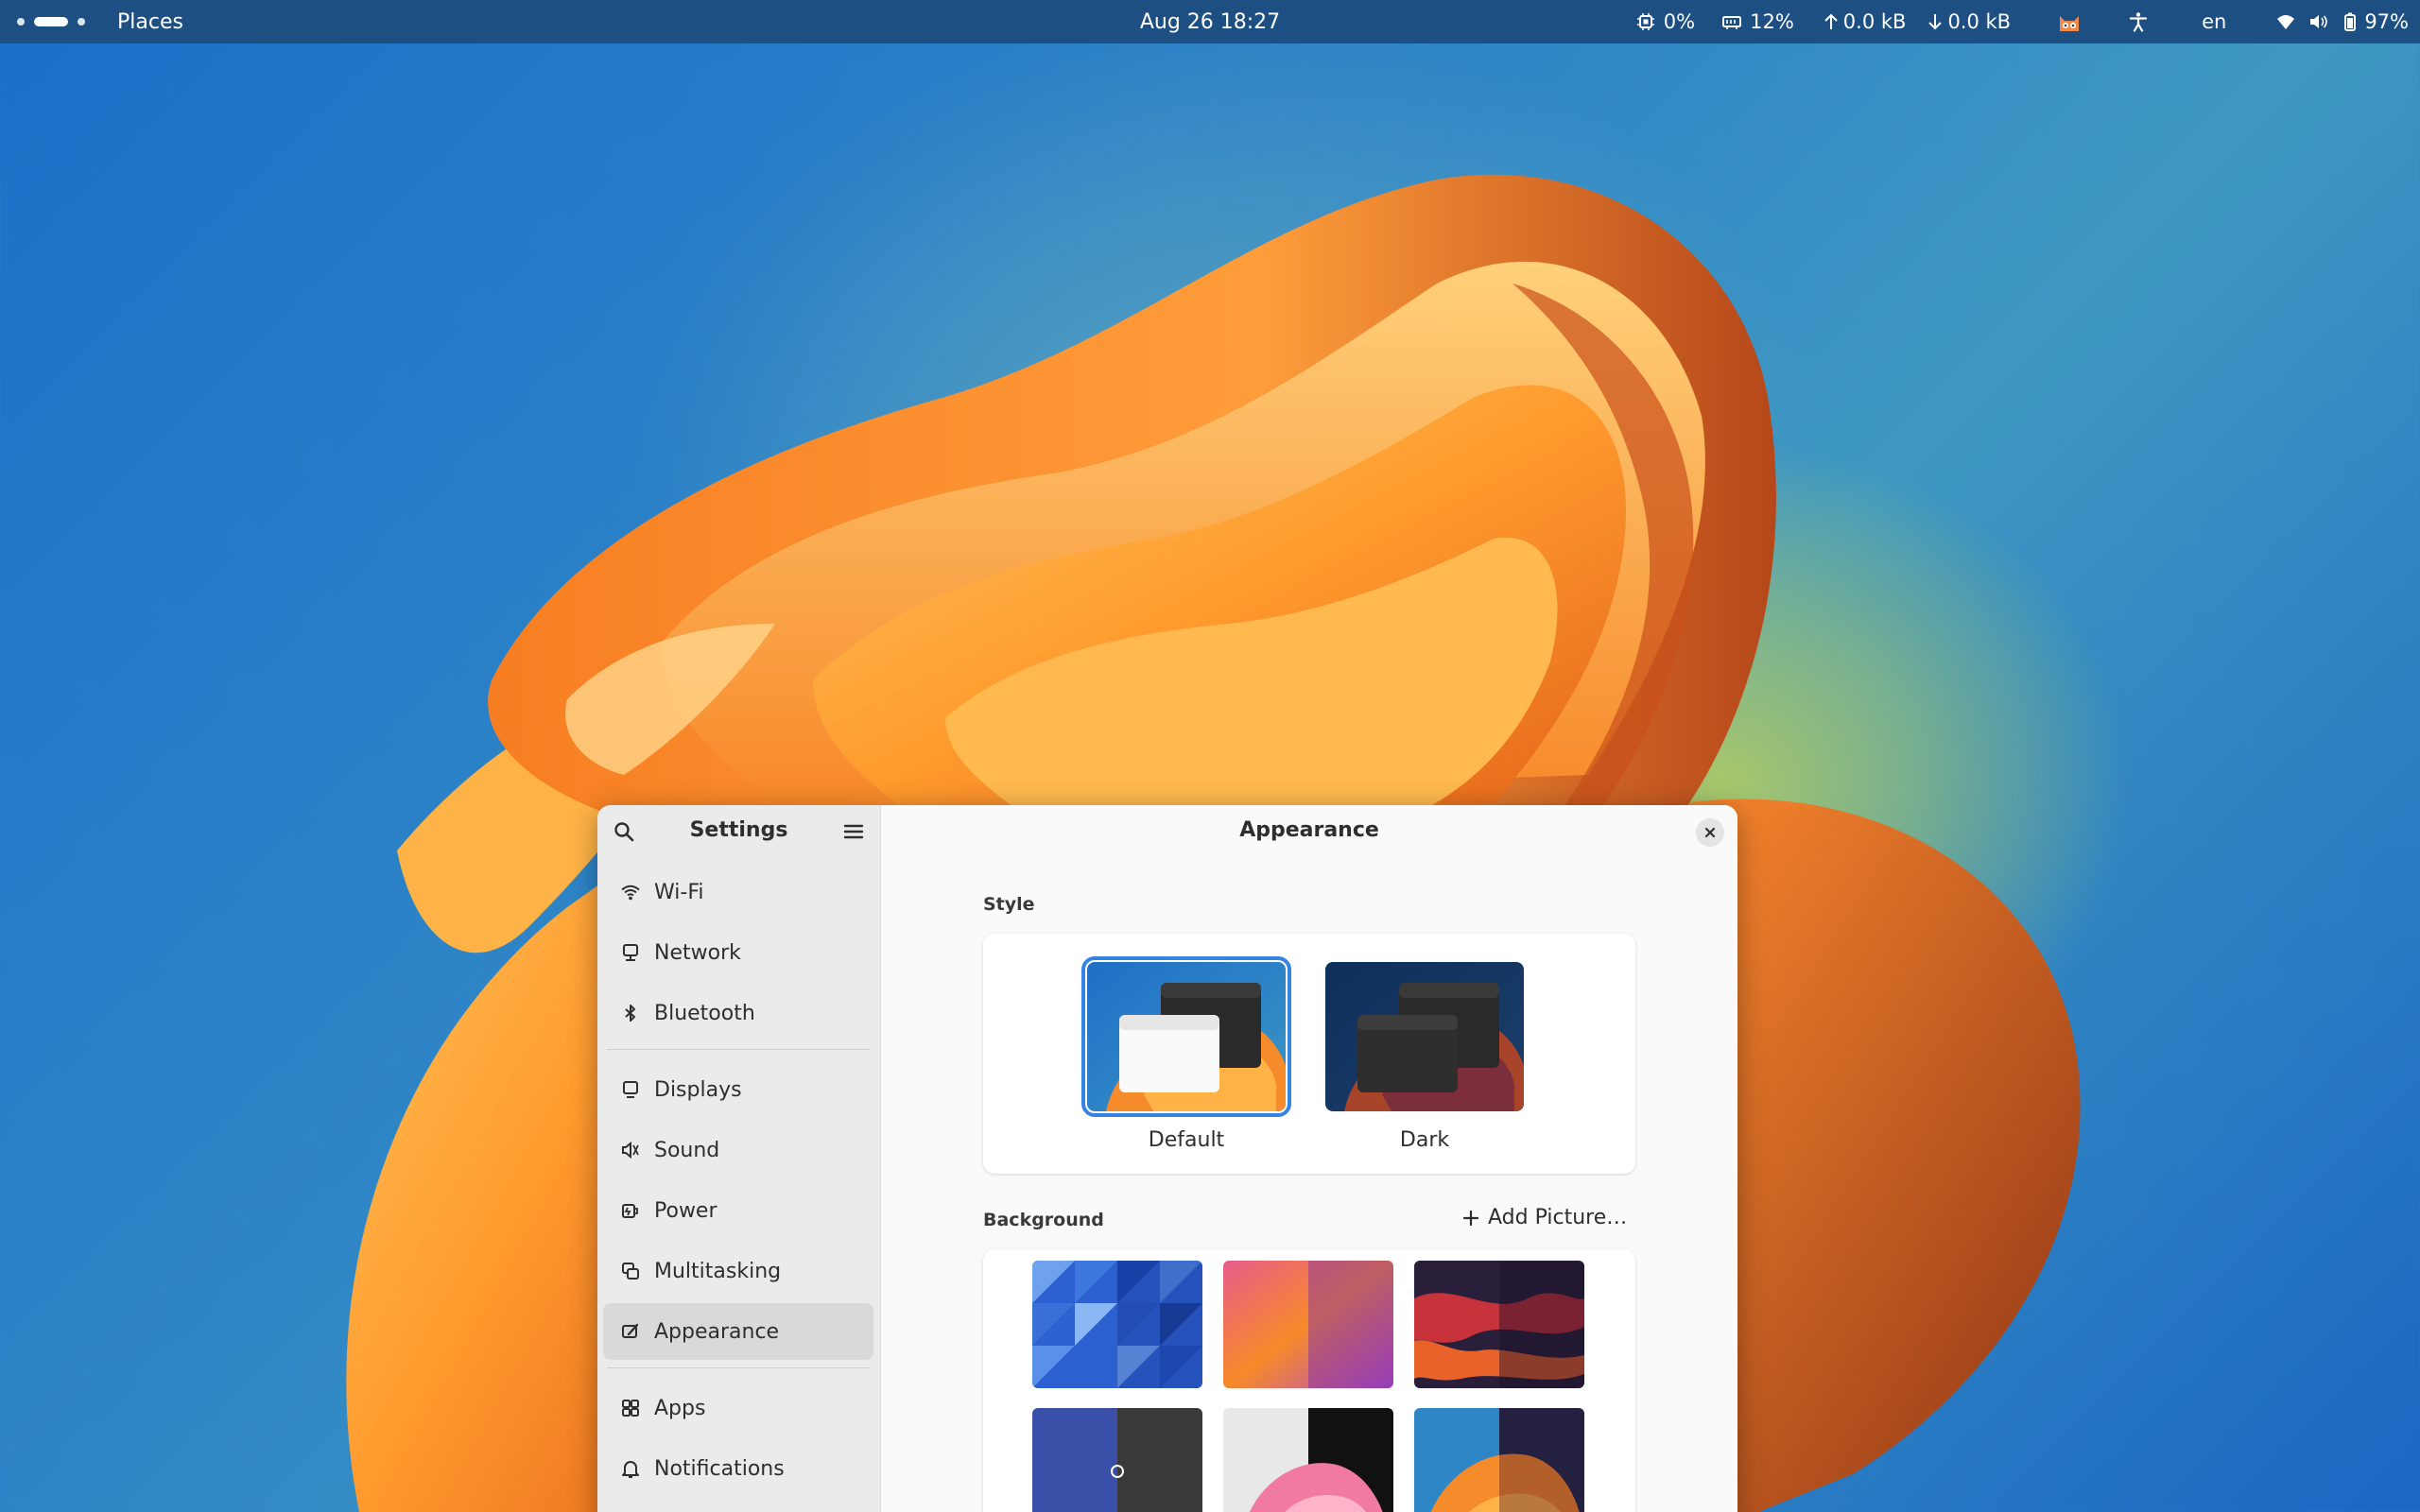 Image resolution: width=2420 pixels, height=1512 pixels. I want to click on sidebar-item-displays: Displays, so click(738, 1089).